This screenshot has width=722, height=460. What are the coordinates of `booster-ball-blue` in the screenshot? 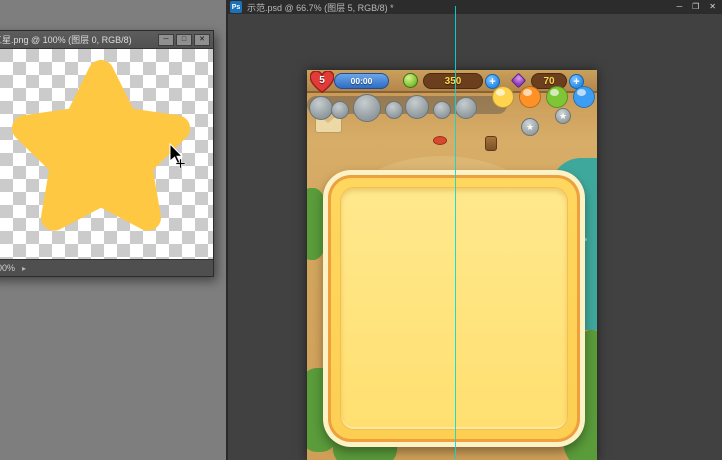 It's located at (584, 97).